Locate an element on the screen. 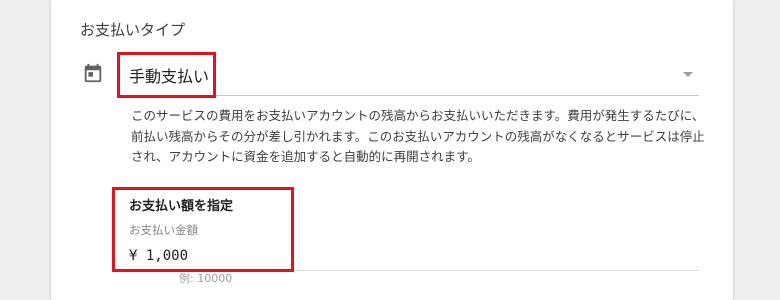 This screenshot has width=780, height=300. payment-type-value: 手動支払い is located at coordinates (169, 76).